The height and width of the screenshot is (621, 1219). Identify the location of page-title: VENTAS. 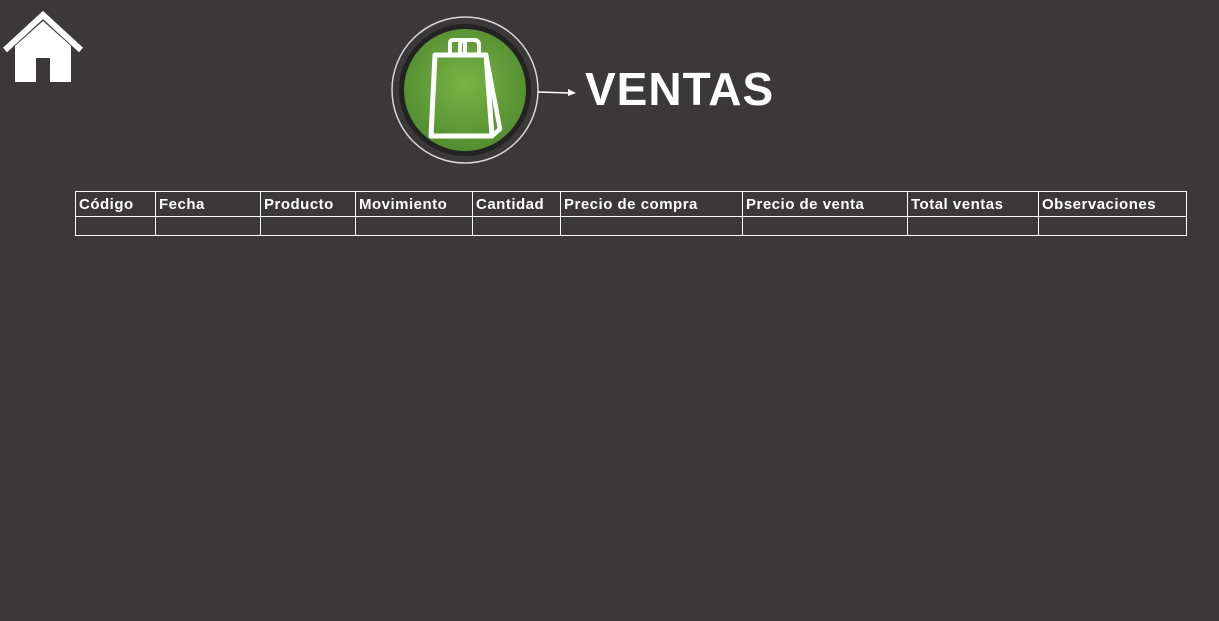
(680, 89).